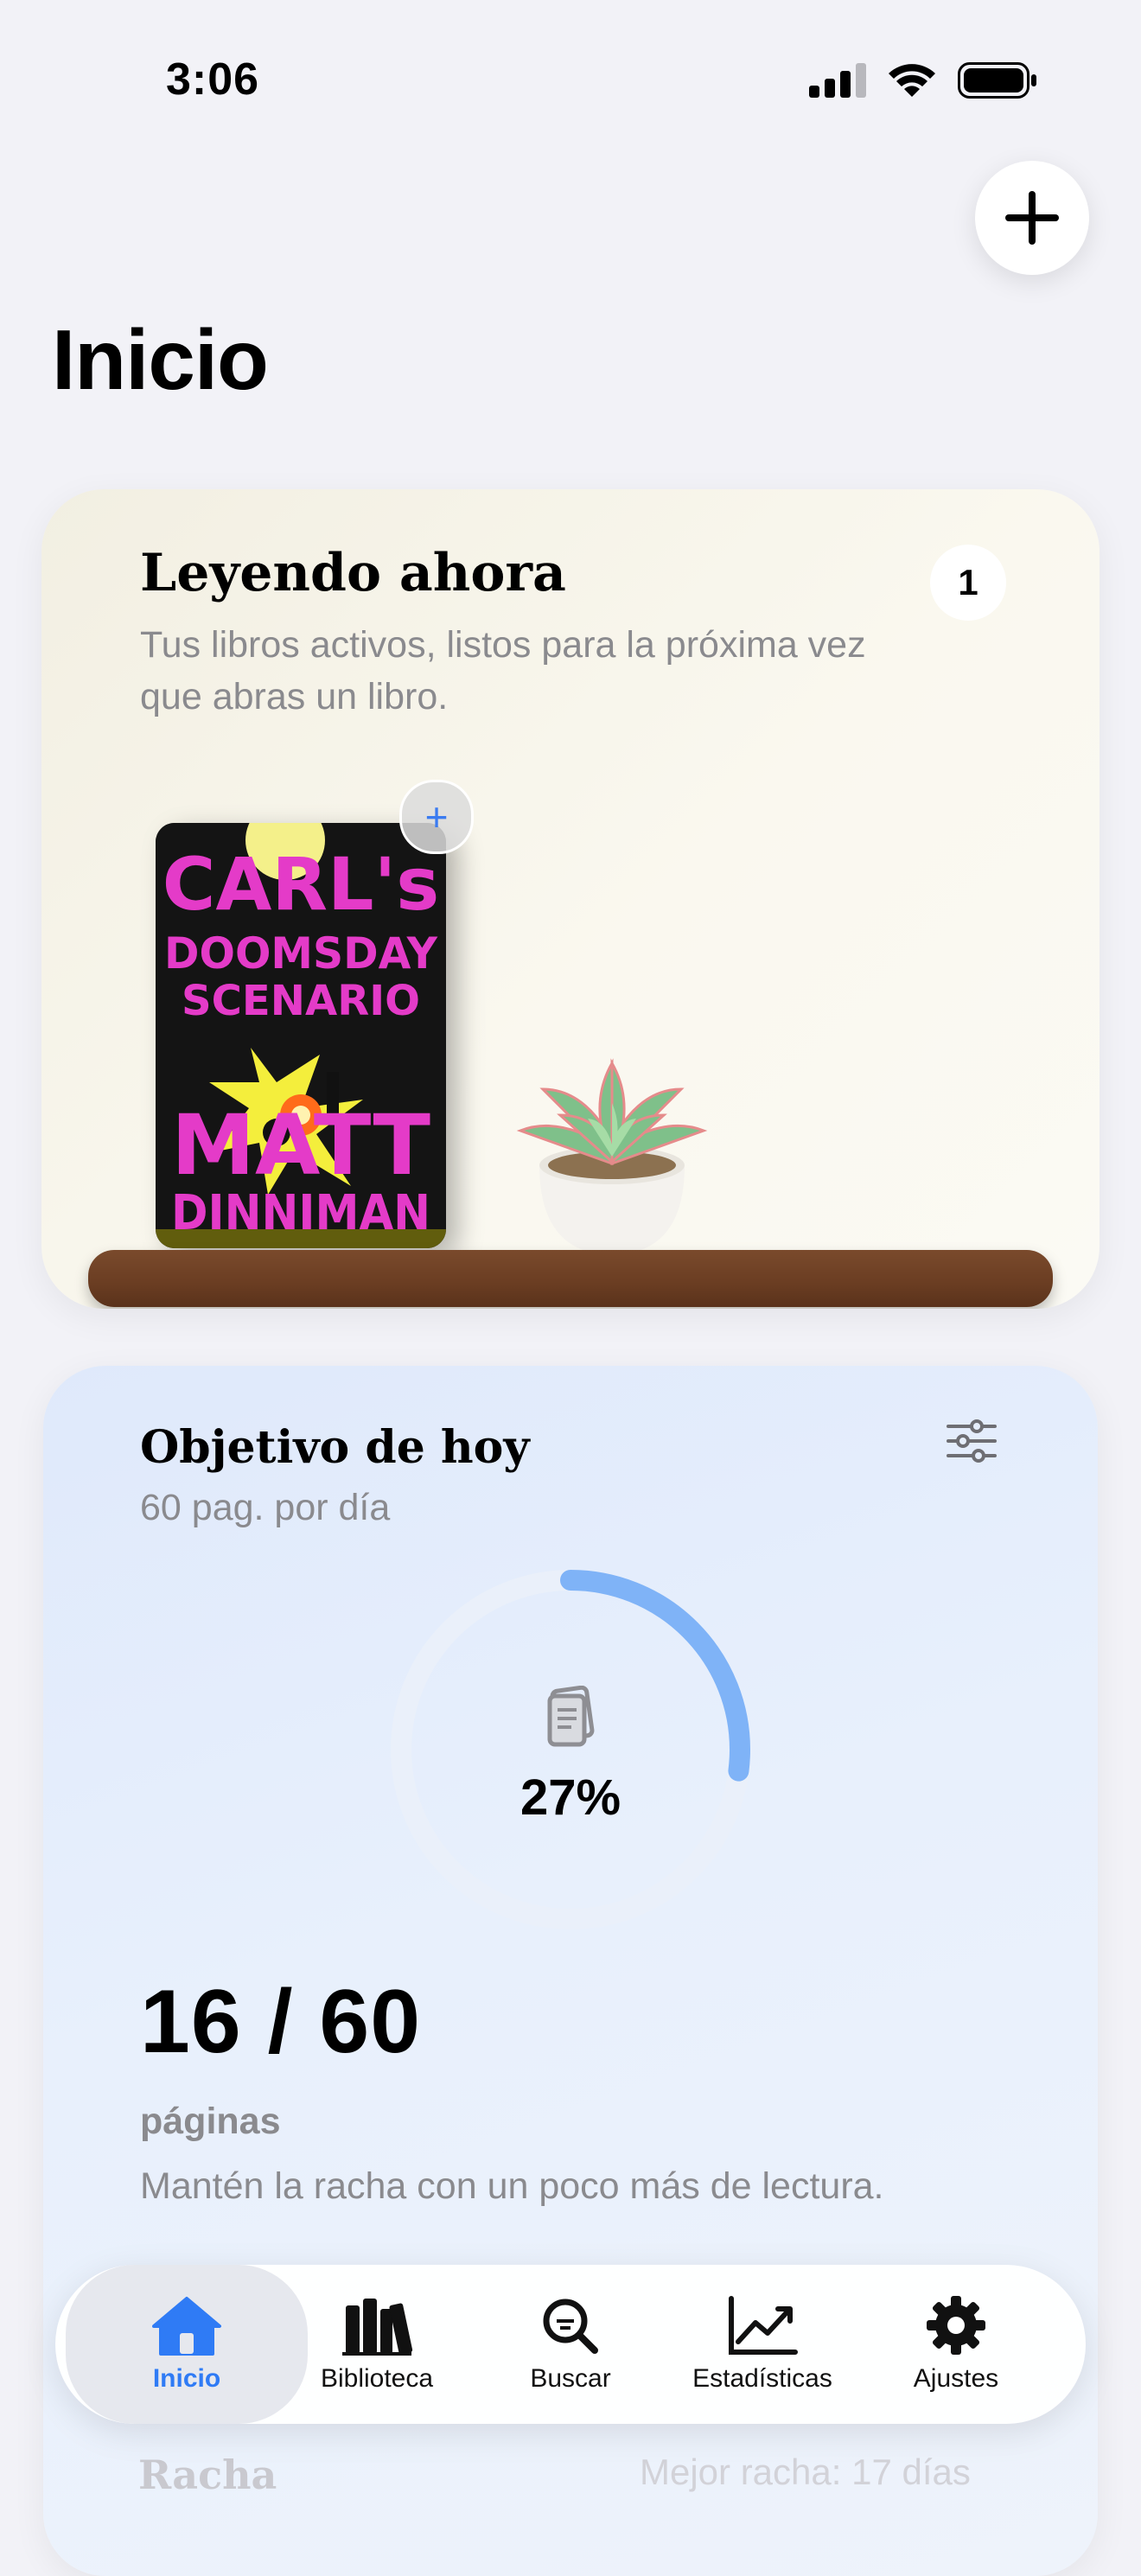 The width and height of the screenshot is (1141, 2576). Describe the element at coordinates (335, 1447) in the screenshot. I see `daily-goal-title: Objetivo de hoy` at that location.